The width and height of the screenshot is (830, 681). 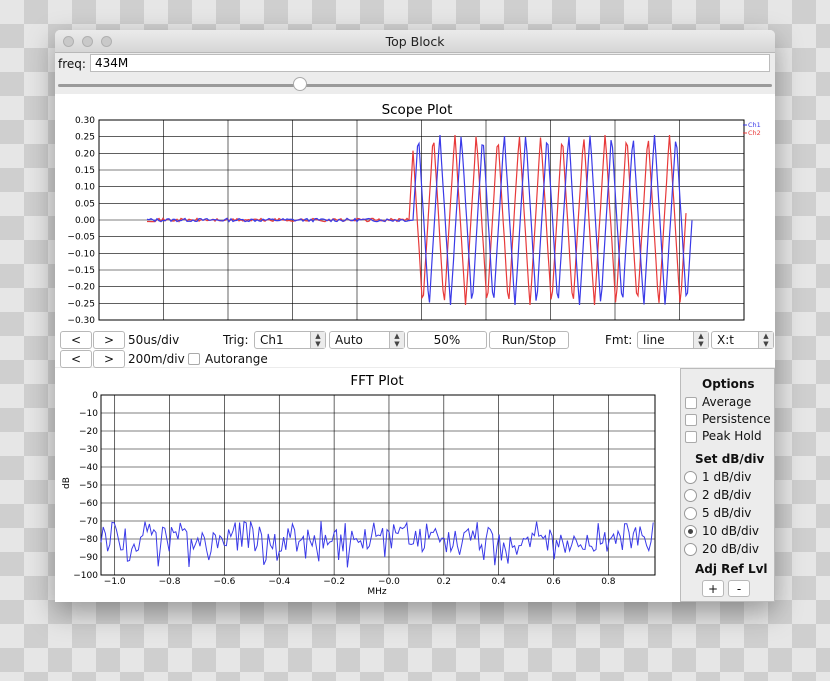 What do you see at coordinates (608, 582) in the screenshot?
I see `fft-xtick-label: 0.8` at bounding box center [608, 582].